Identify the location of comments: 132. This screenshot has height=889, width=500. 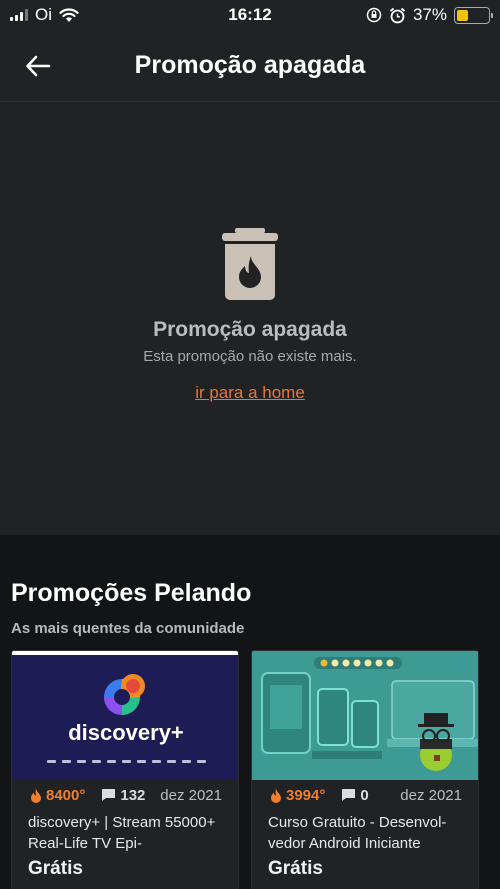
(123, 795).